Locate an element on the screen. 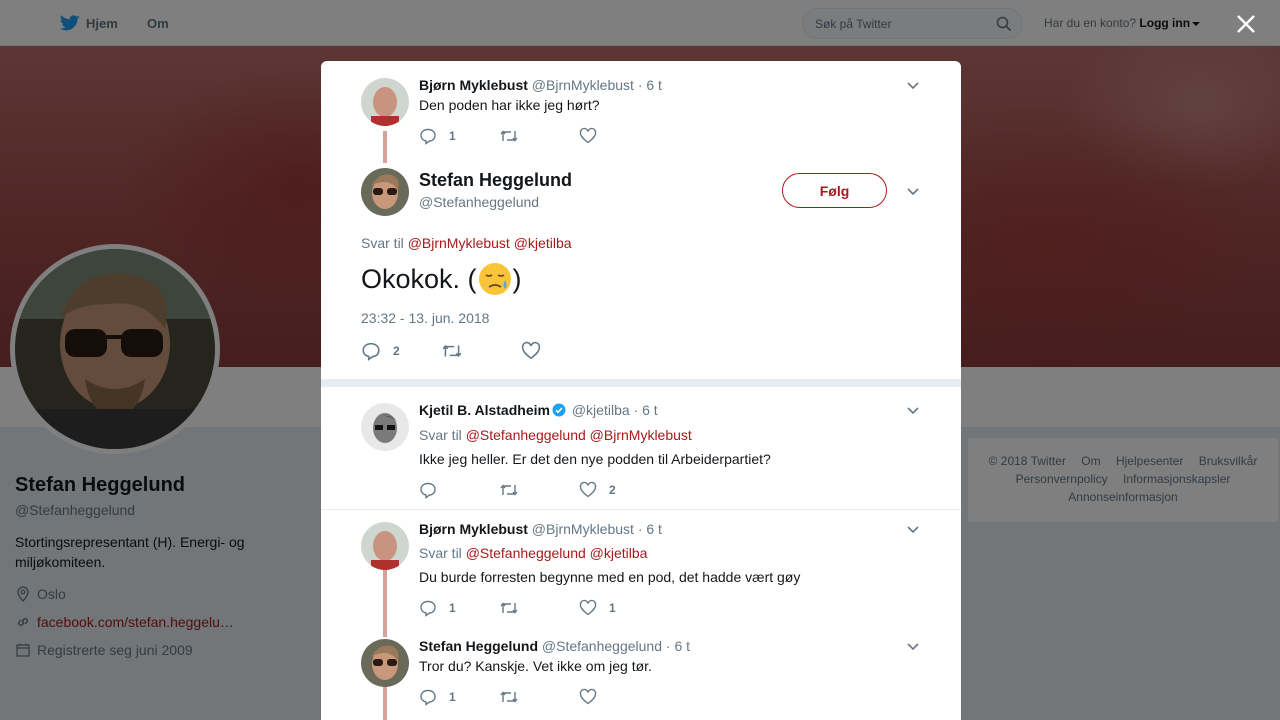  tweet-author-name: Kjetil B. Alstadheim is located at coordinates (484, 410).